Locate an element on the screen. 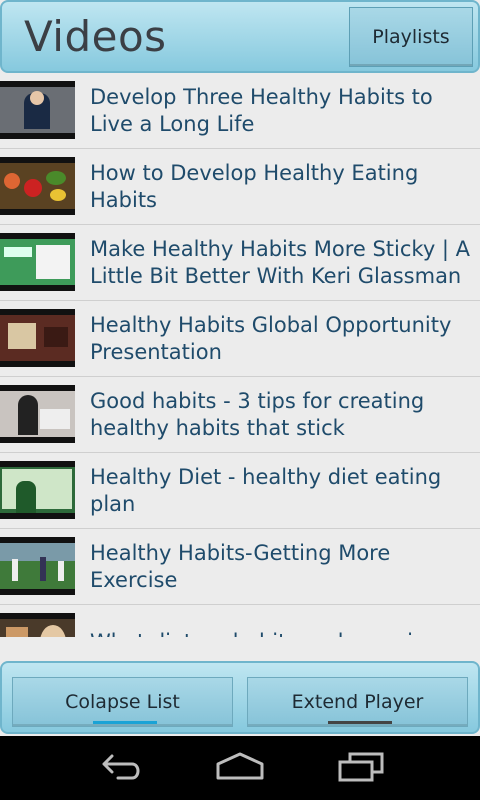  extend-player-label: Extend Player is located at coordinates (357, 702).